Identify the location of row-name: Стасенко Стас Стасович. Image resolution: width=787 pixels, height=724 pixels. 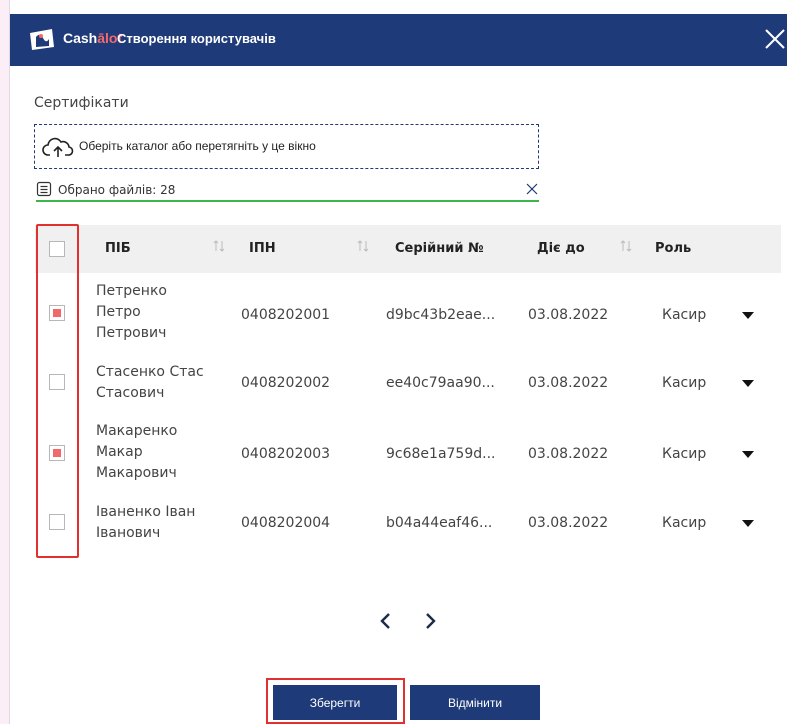
(150, 383).